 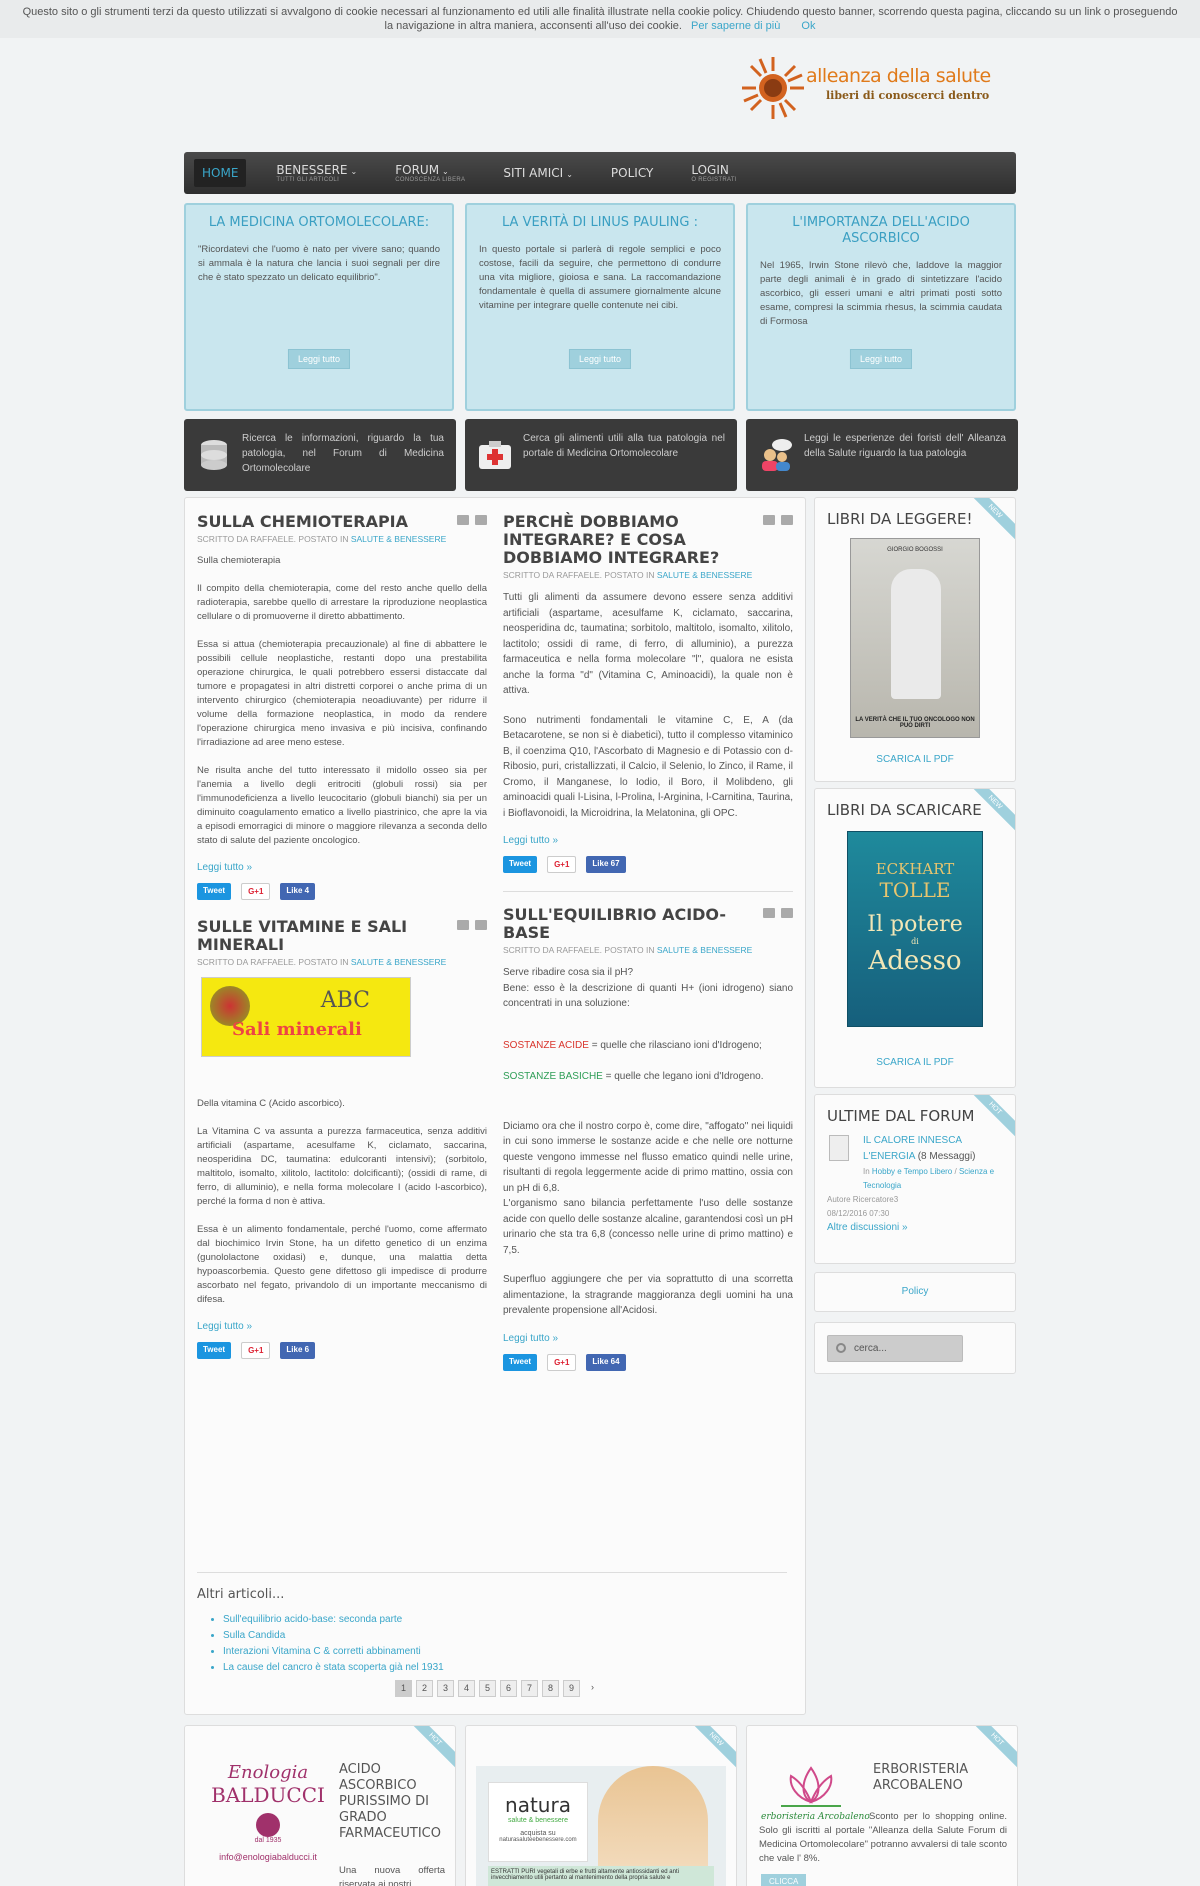 I want to click on nav-home: Home, so click(x=220, y=173).